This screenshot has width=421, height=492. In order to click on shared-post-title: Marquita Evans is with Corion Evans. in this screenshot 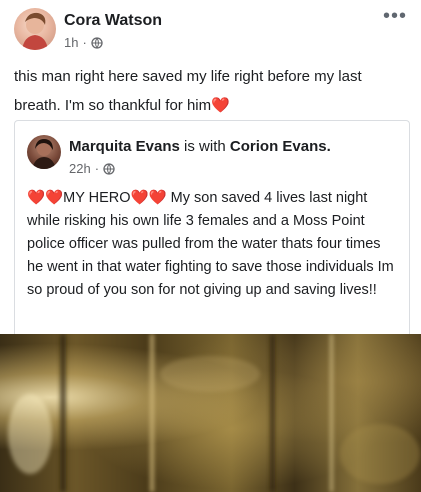, I will do `click(200, 146)`.